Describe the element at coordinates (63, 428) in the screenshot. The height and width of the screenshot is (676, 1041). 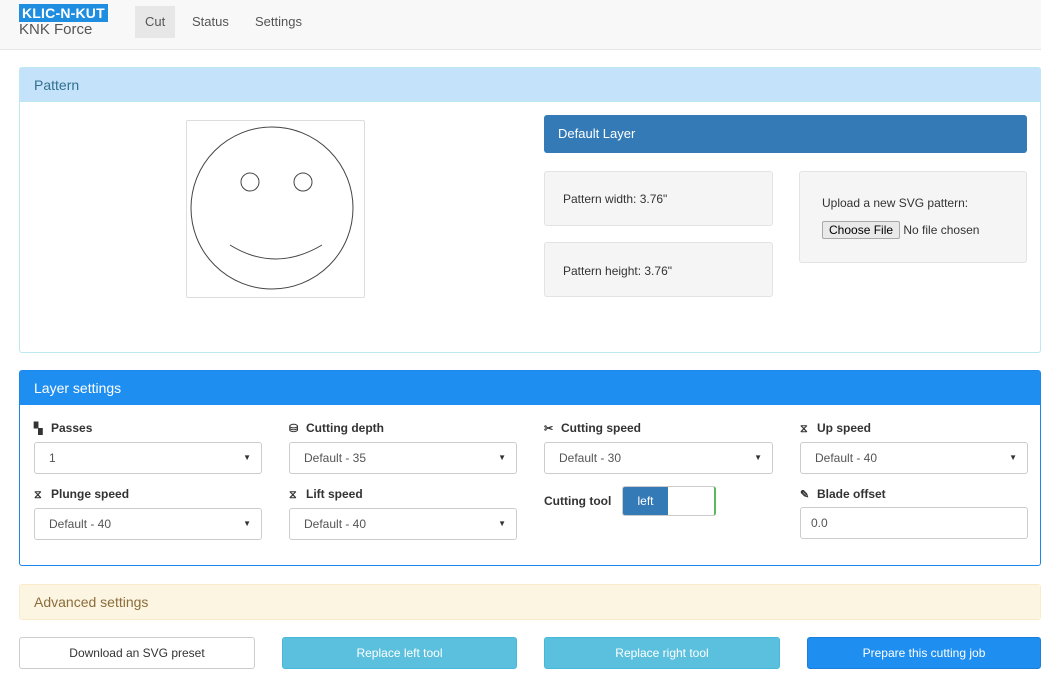
I see `passes-label: ▚ Passes` at that location.